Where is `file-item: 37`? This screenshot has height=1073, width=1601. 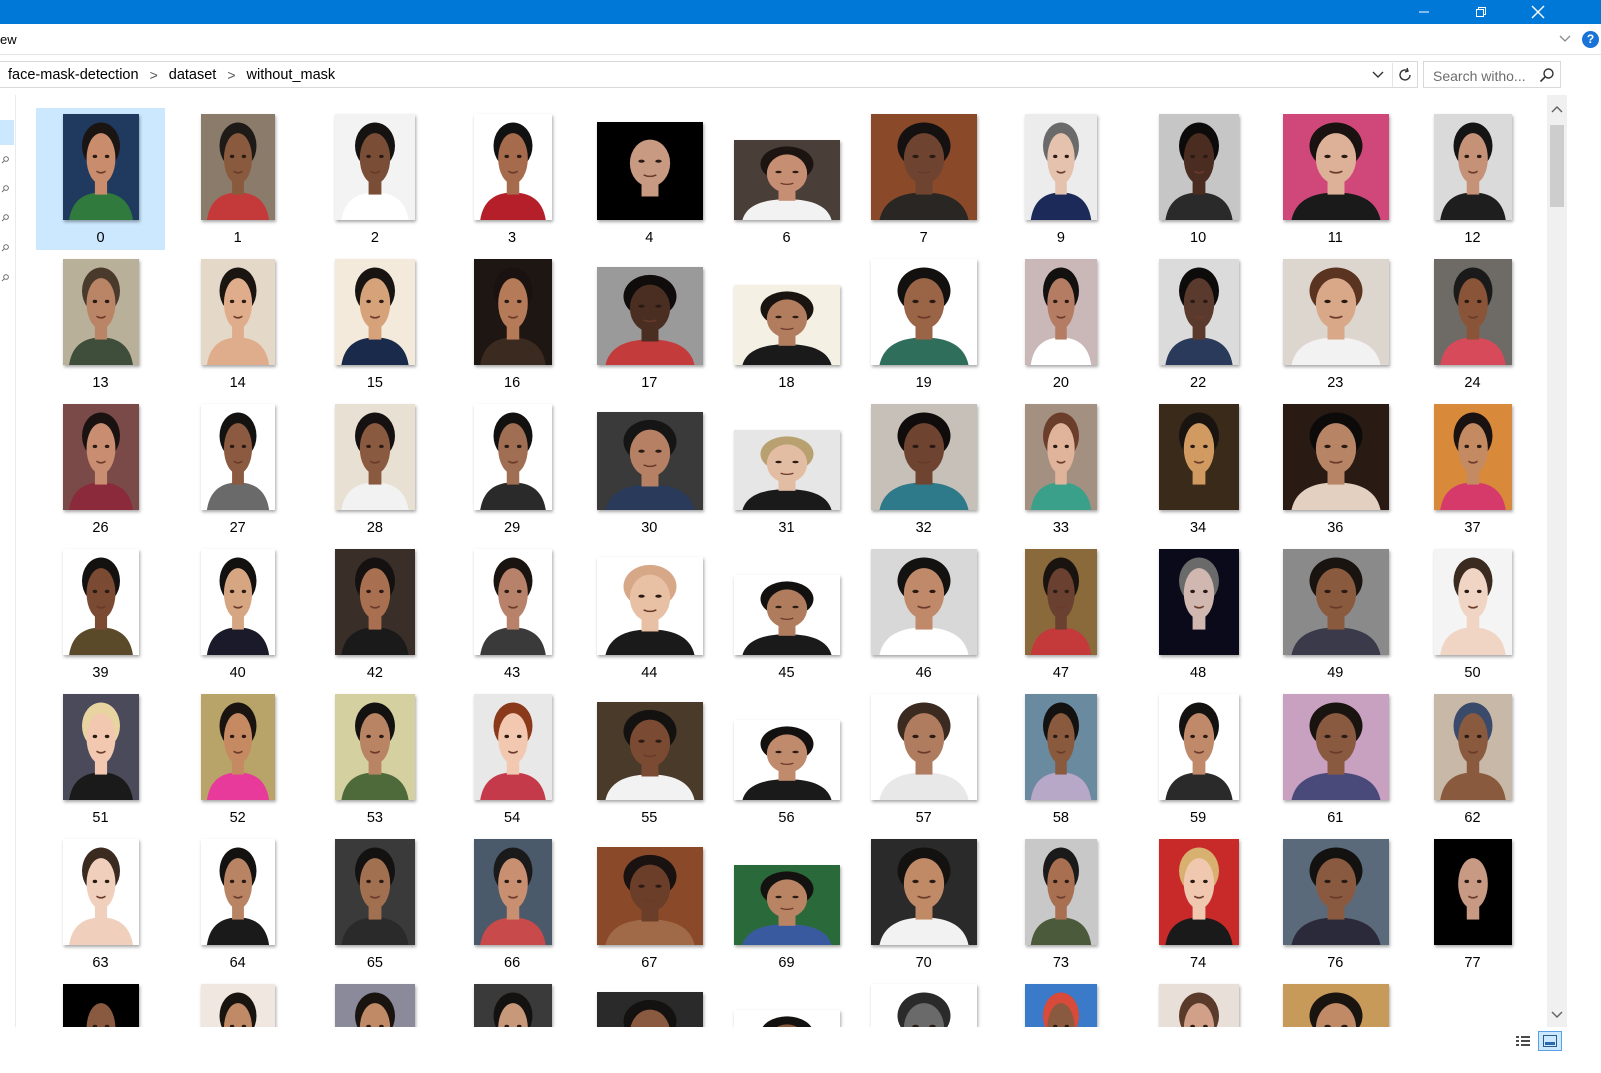 file-item: 37 is located at coordinates (1472, 469).